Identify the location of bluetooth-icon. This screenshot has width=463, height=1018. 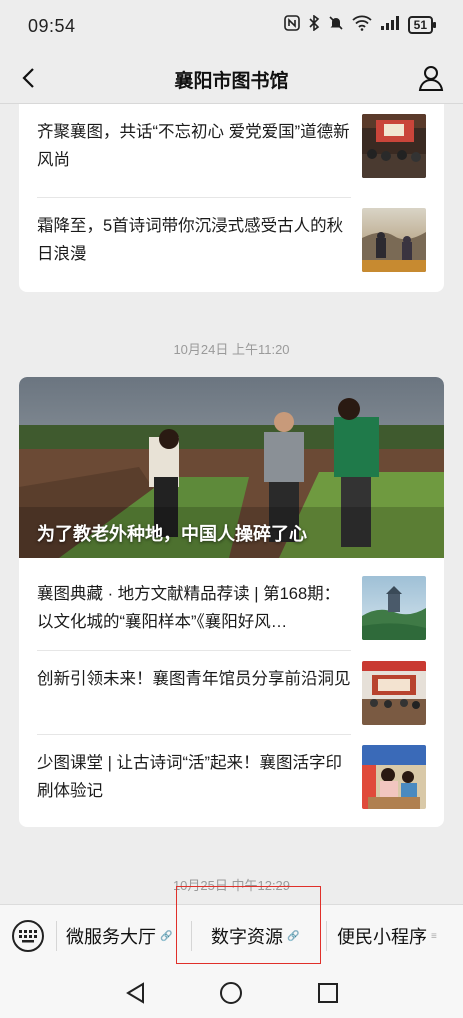
(314, 24).